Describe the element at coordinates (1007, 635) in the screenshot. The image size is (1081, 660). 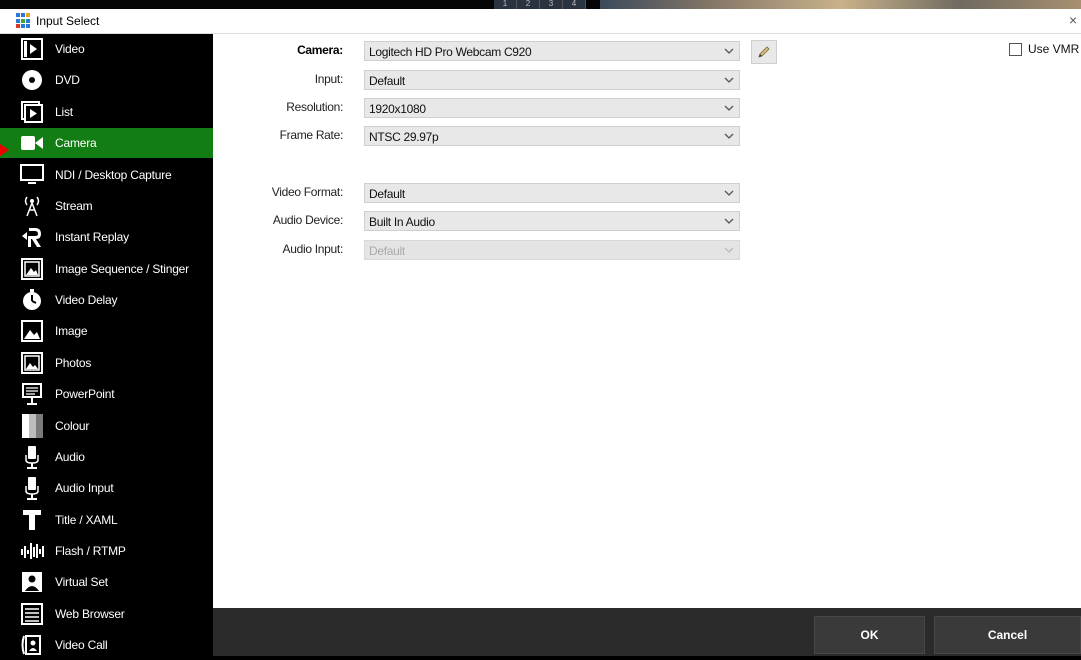
I see `cancel-button: Cancel` at that location.